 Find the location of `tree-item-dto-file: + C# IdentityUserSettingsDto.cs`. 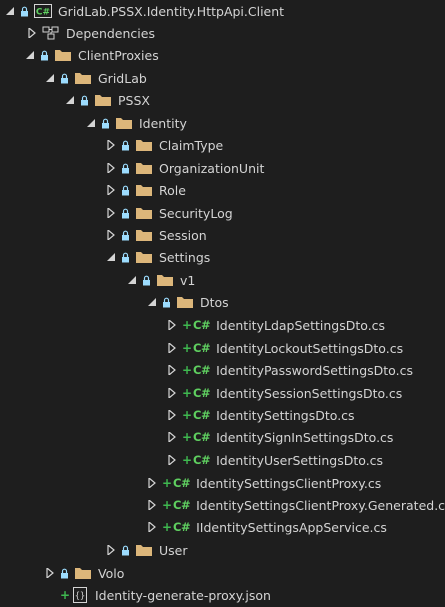

tree-item-dto-file: + C# IdentityUserSettingsDto.cs is located at coordinates (222, 460).